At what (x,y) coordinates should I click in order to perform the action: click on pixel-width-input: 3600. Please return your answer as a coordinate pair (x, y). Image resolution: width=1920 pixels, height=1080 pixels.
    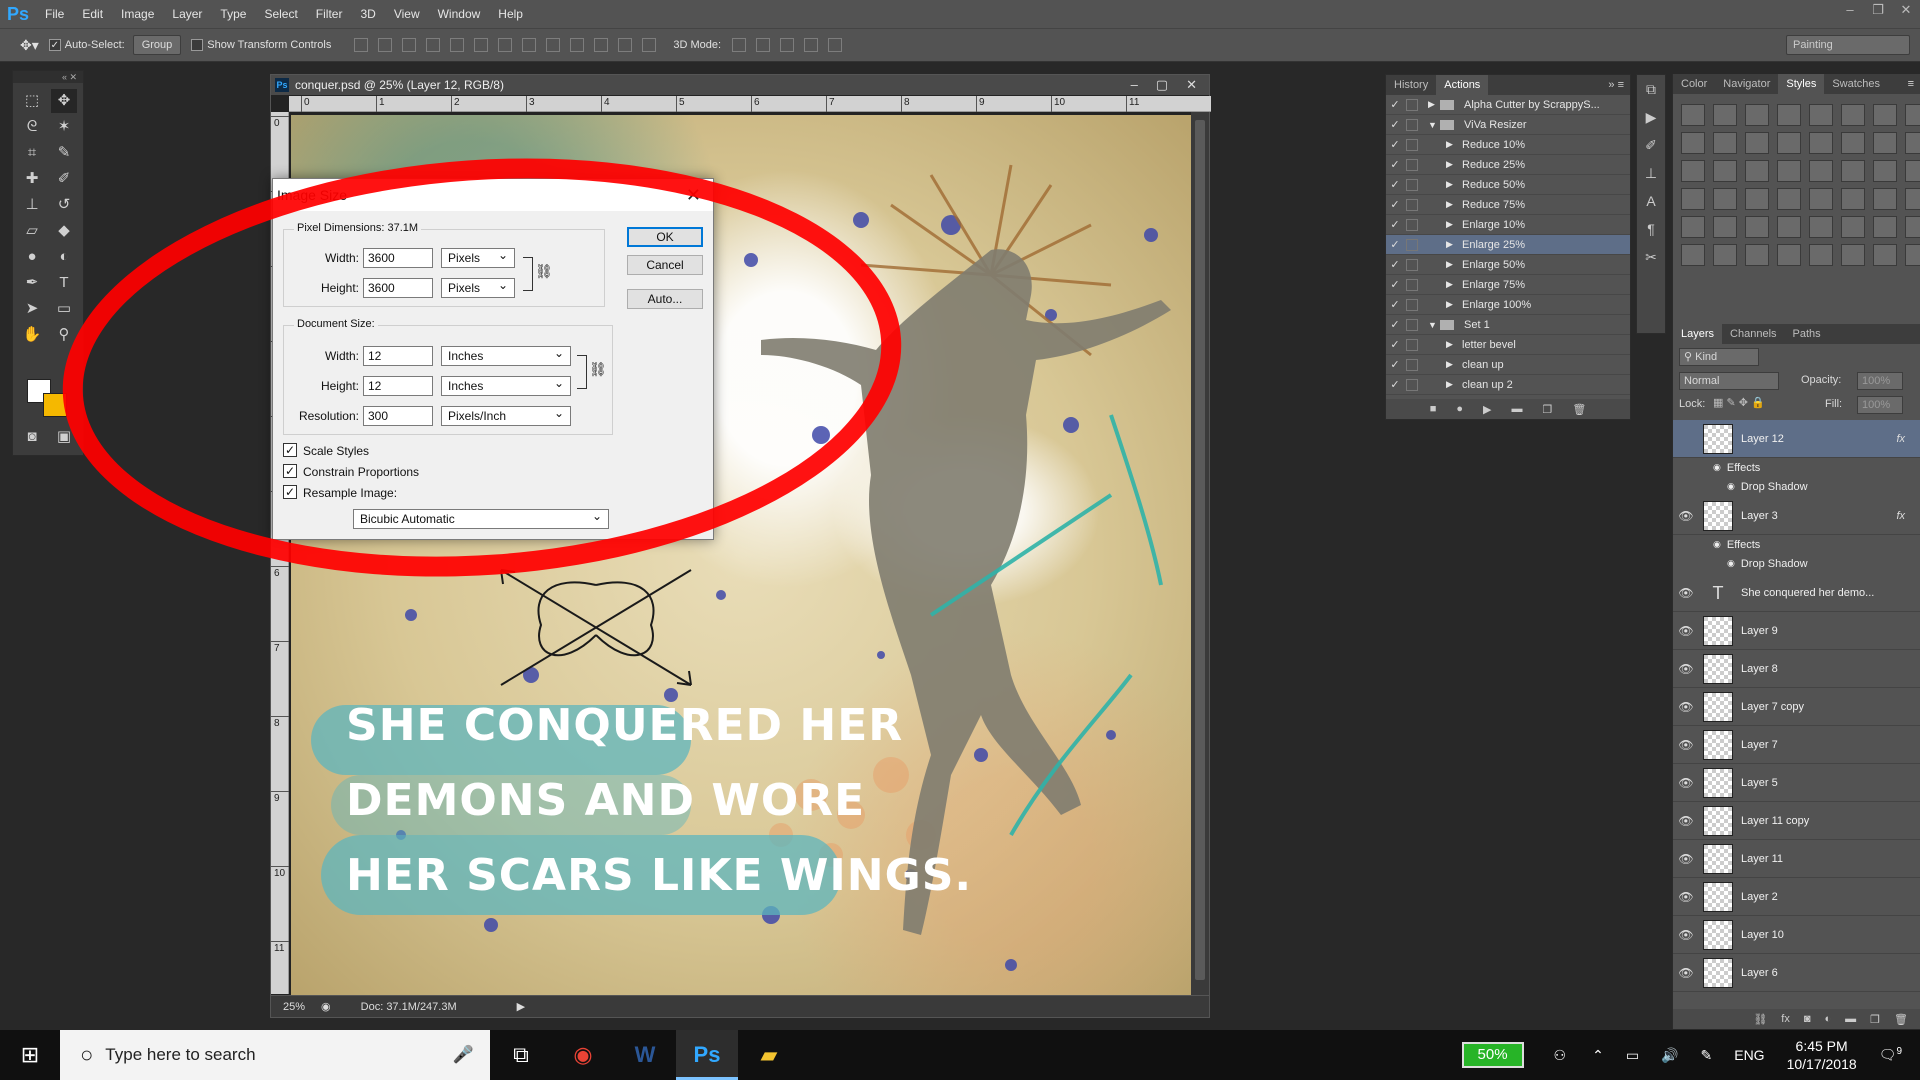
    Looking at the image, I should click on (398, 258).